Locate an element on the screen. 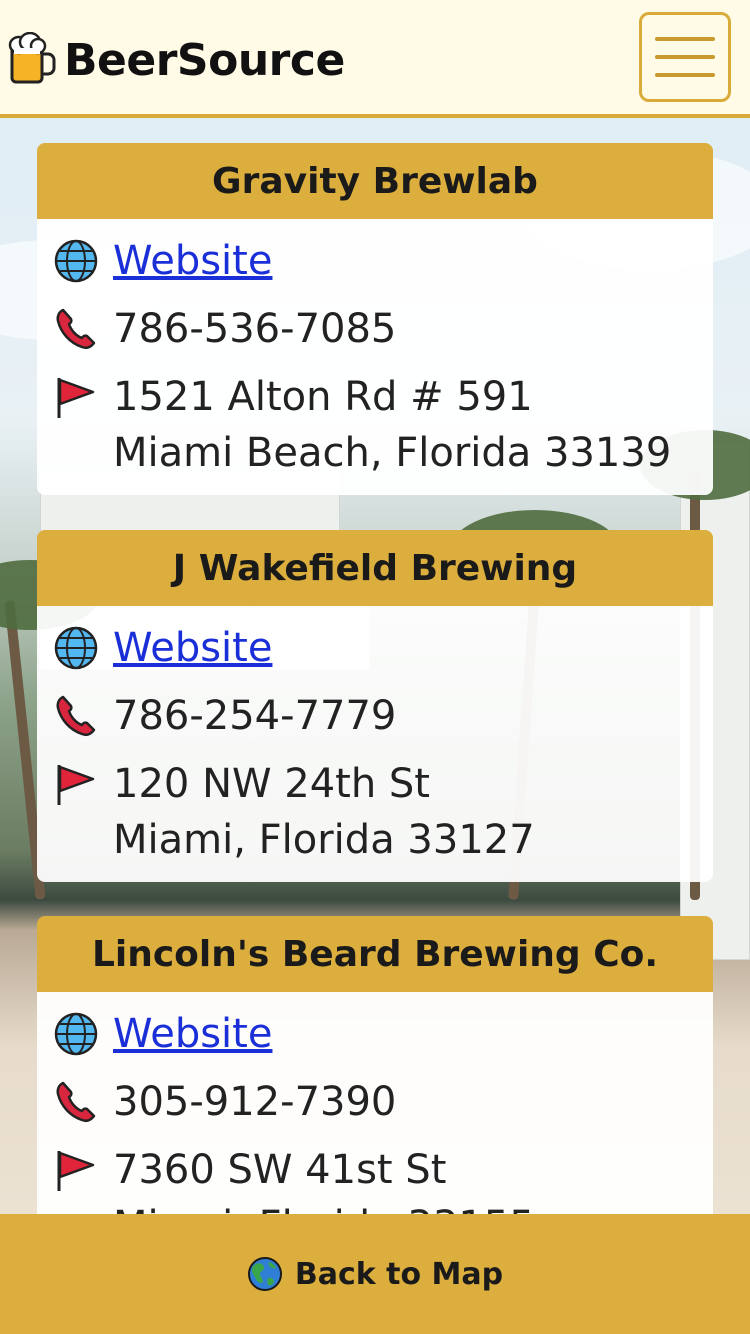 The height and width of the screenshot is (1334, 750). globe-americas-icon is located at coordinates (264, 1274).